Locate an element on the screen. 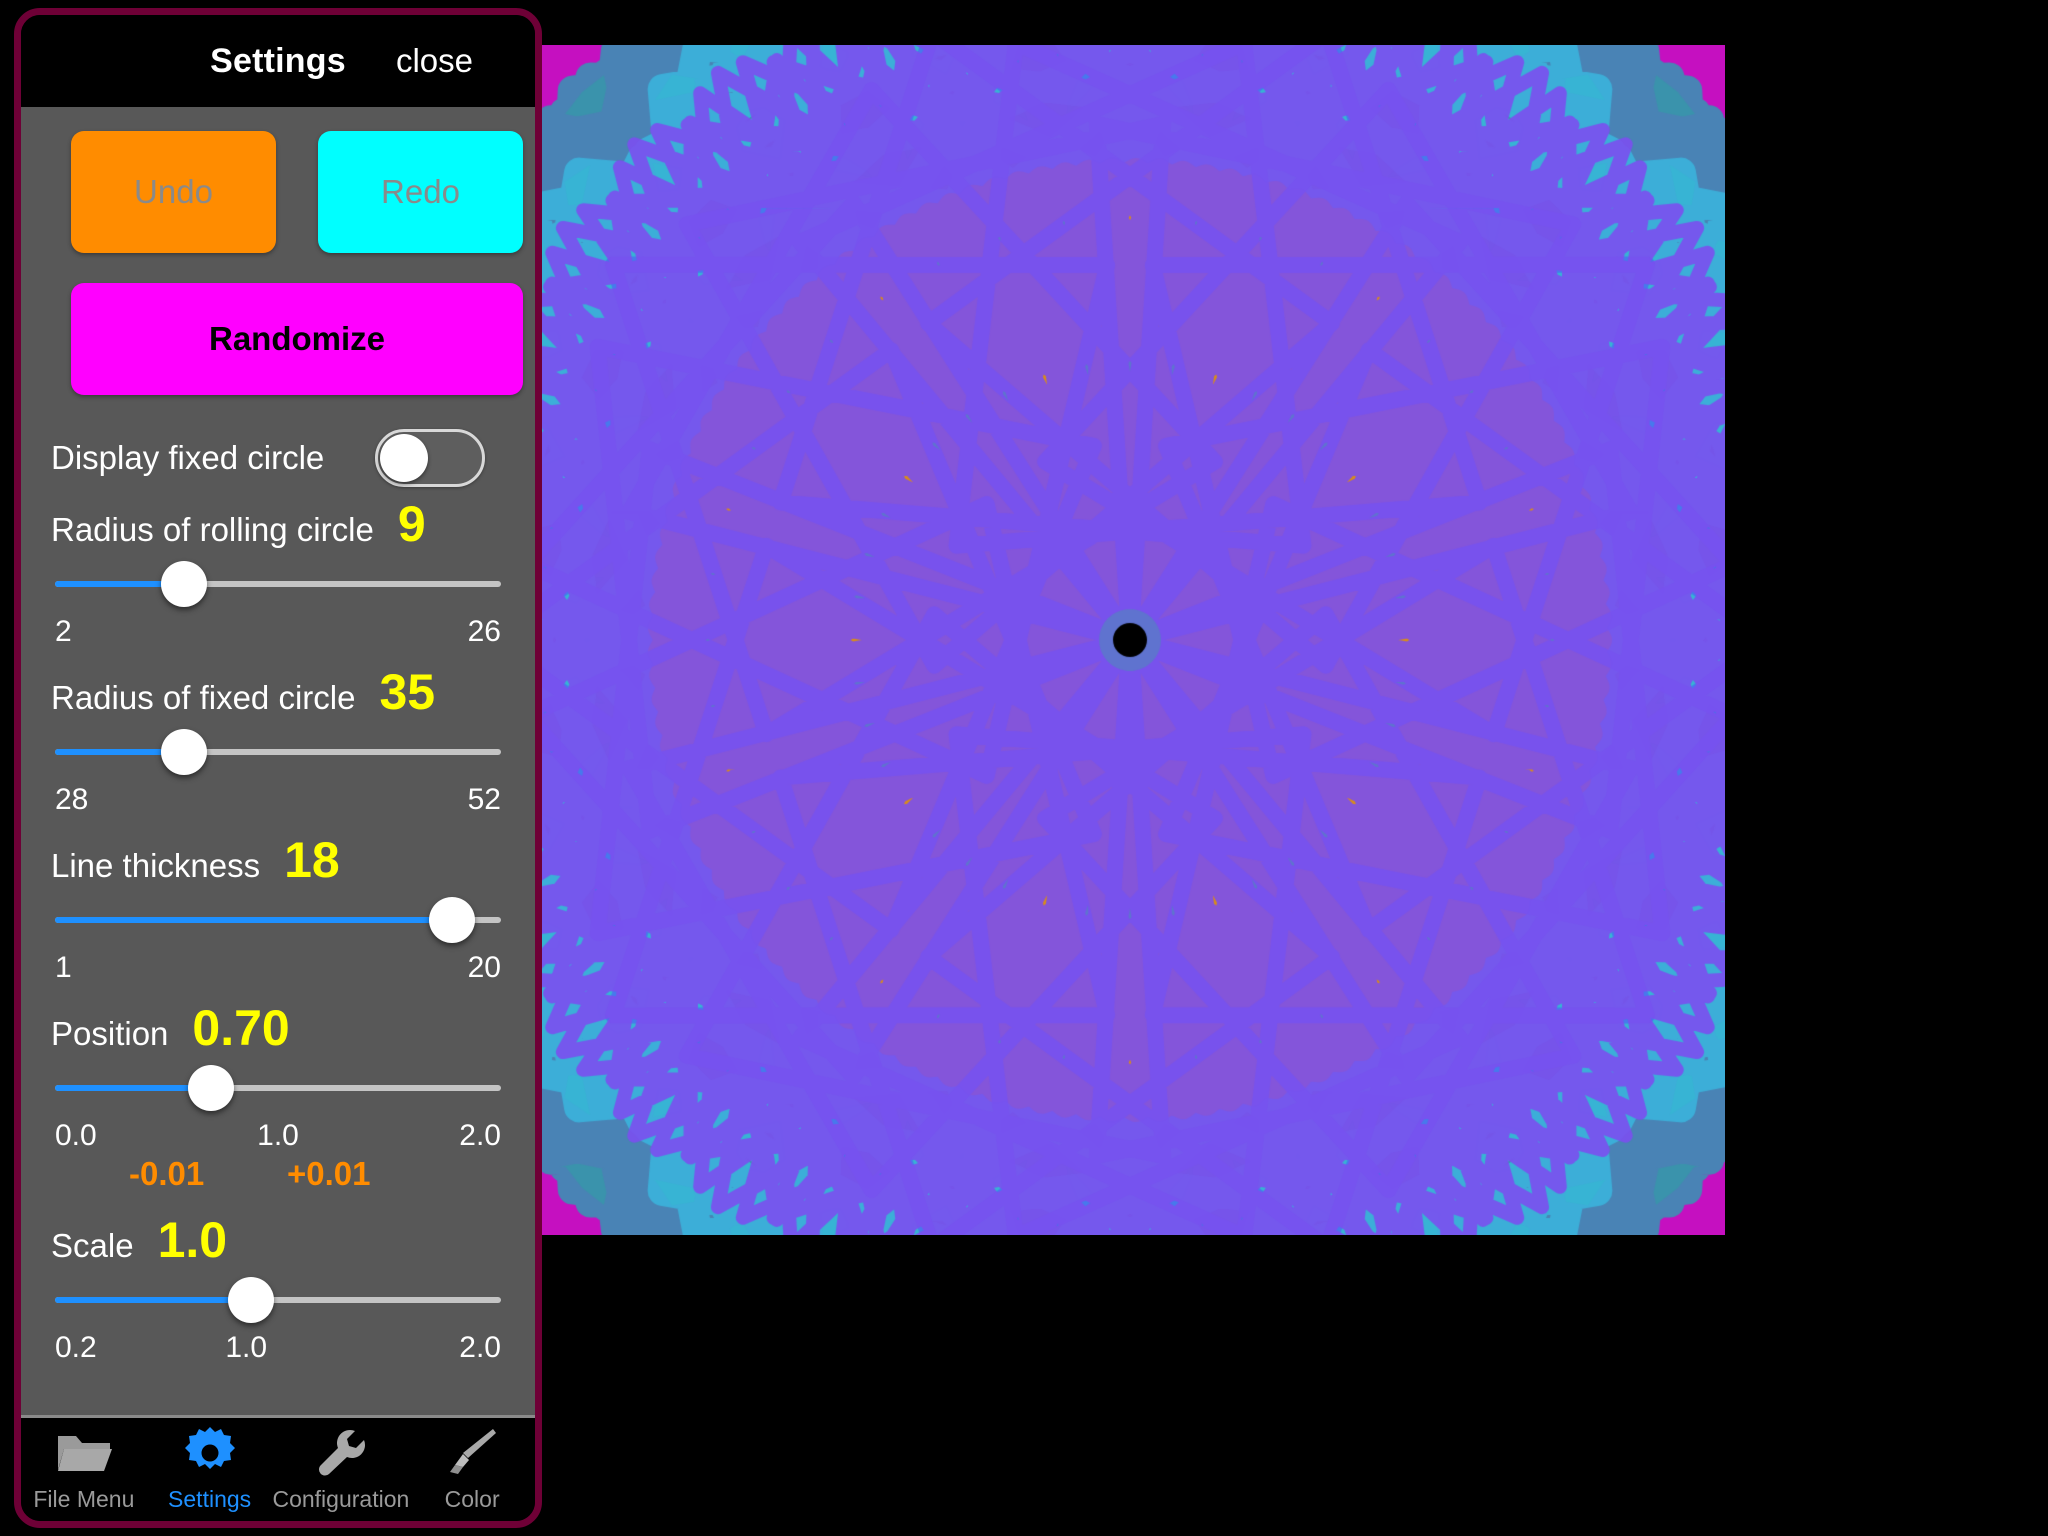 The height and width of the screenshot is (1536, 2048). slider-header: Scale 1.0 is located at coordinates (278, 1240).